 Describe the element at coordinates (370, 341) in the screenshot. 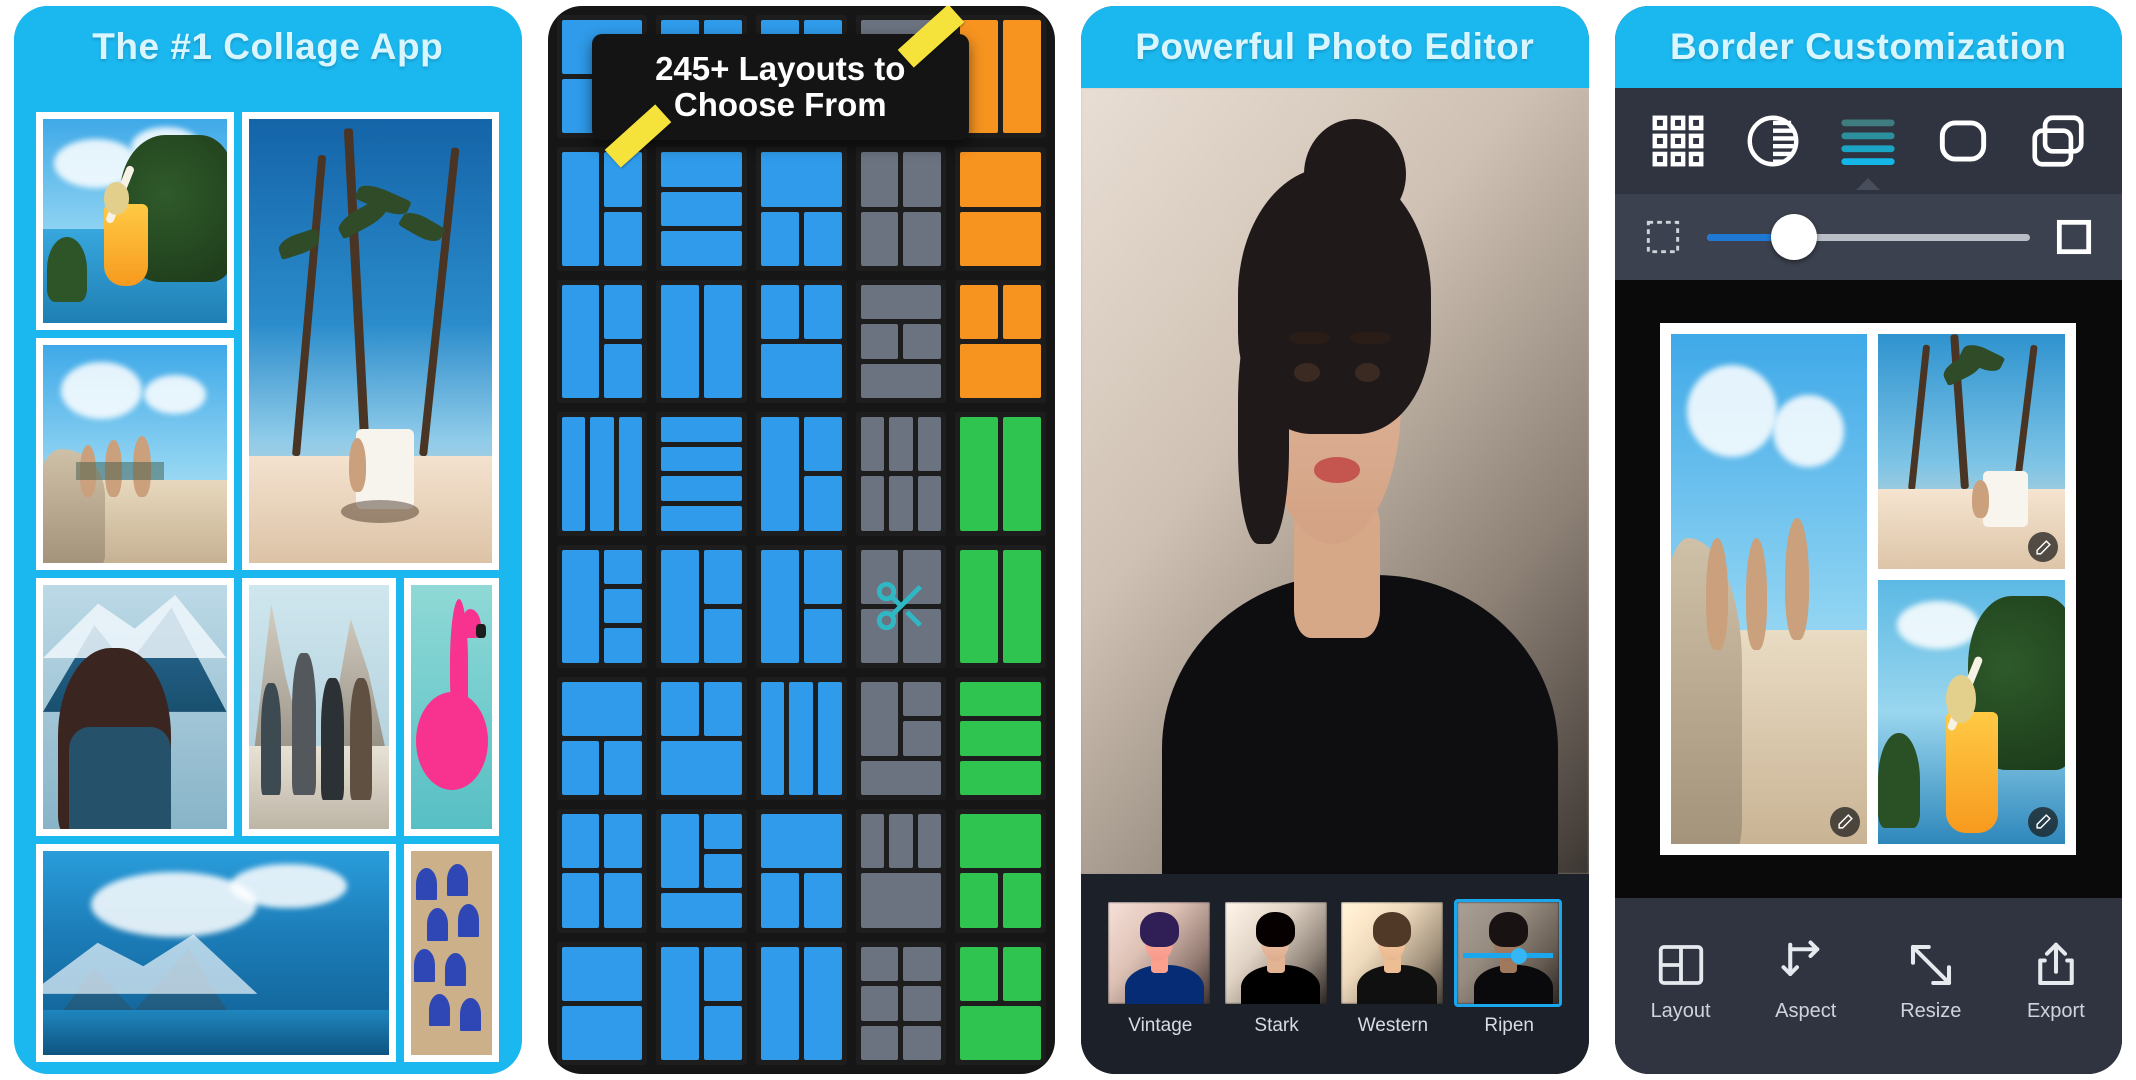

I see `photo-palm-hammock` at that location.